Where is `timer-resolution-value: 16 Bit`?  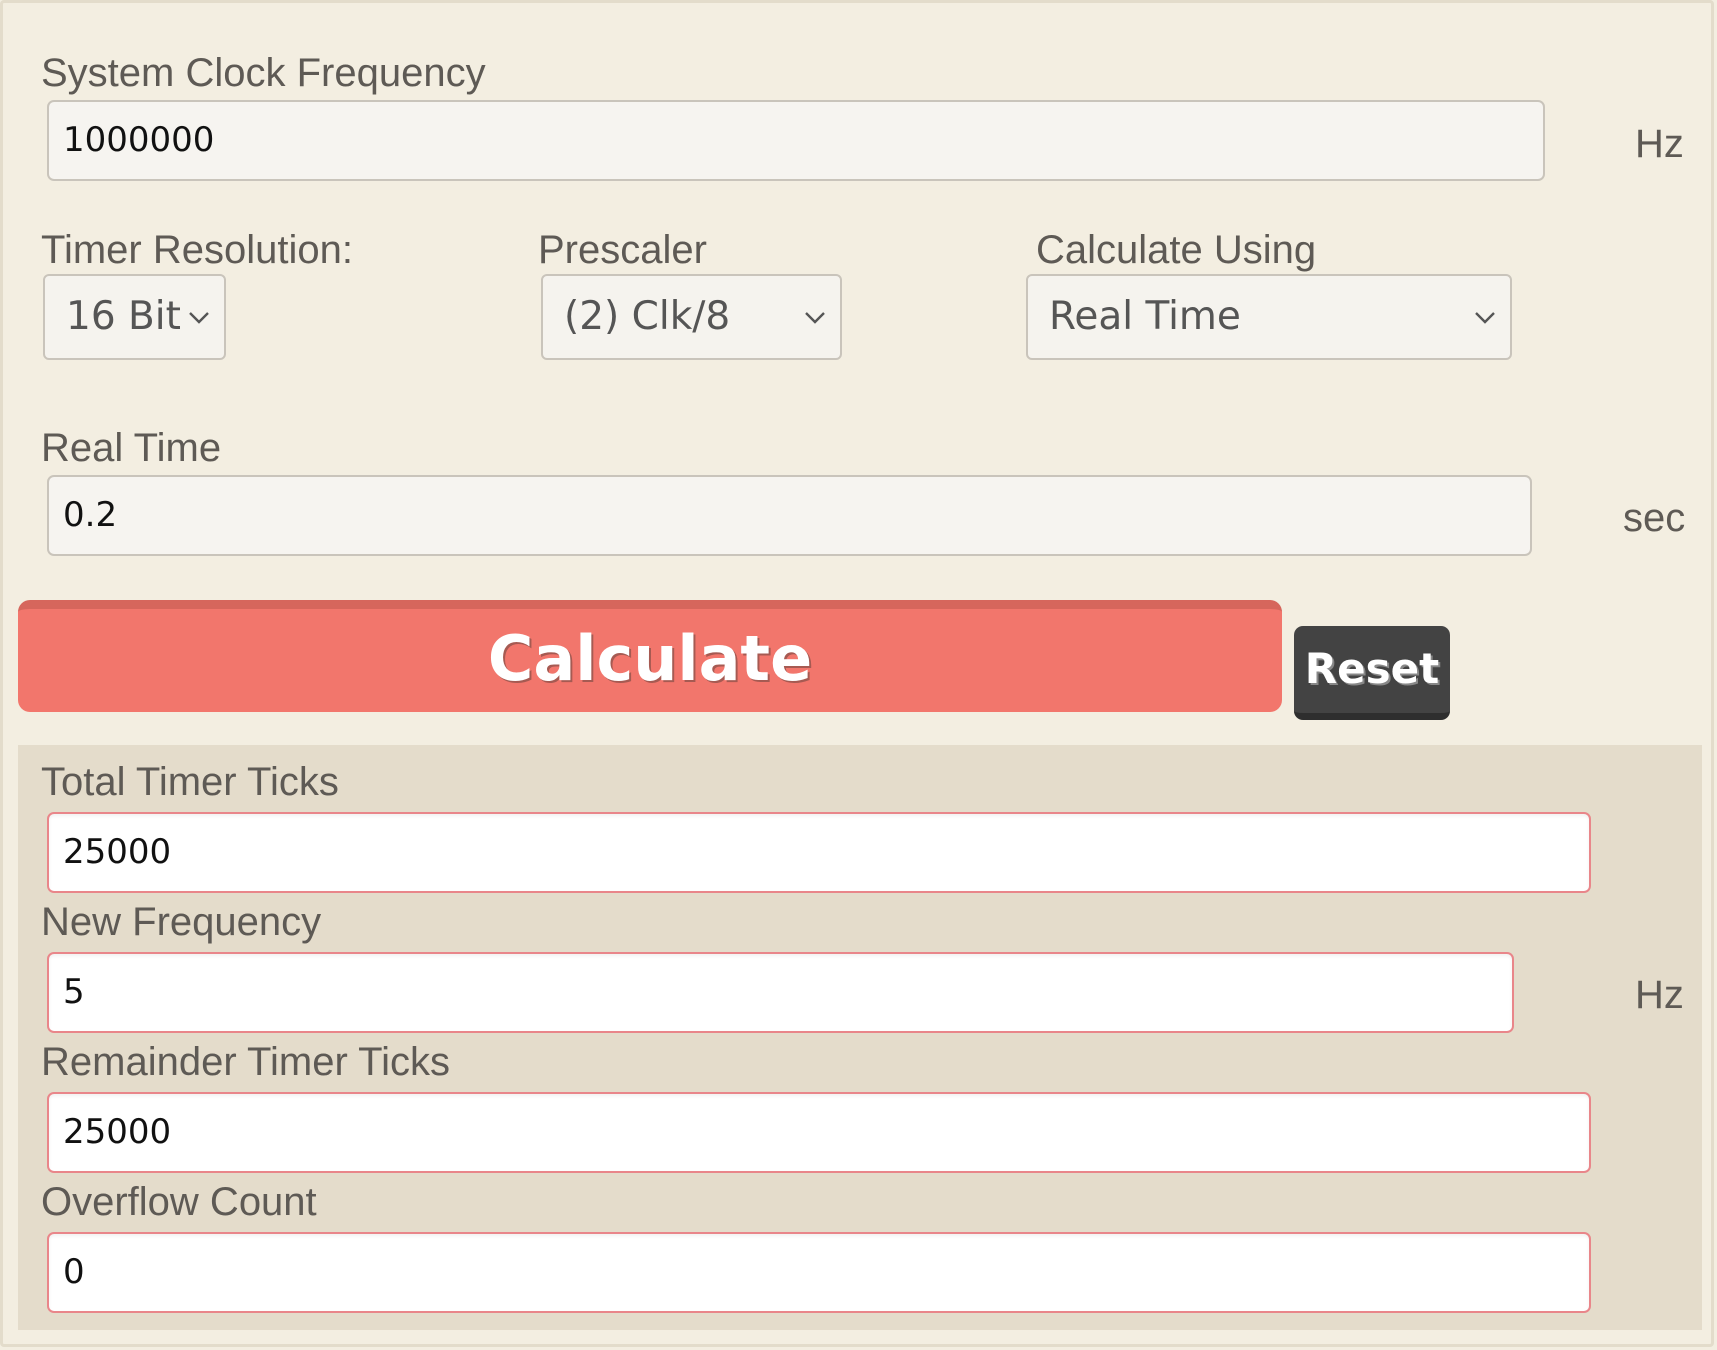
timer-resolution-value: 16 Bit is located at coordinates (123, 316).